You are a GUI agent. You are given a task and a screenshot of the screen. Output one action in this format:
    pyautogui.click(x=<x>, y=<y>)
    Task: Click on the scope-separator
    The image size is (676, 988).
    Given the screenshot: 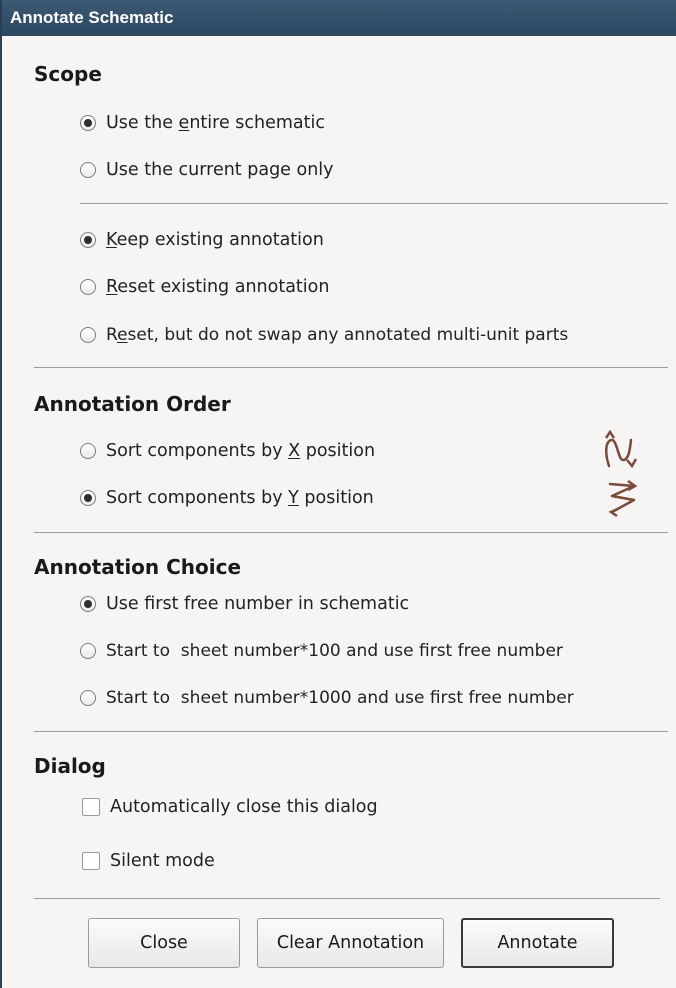 What is the action you would take?
    pyautogui.click(x=374, y=203)
    